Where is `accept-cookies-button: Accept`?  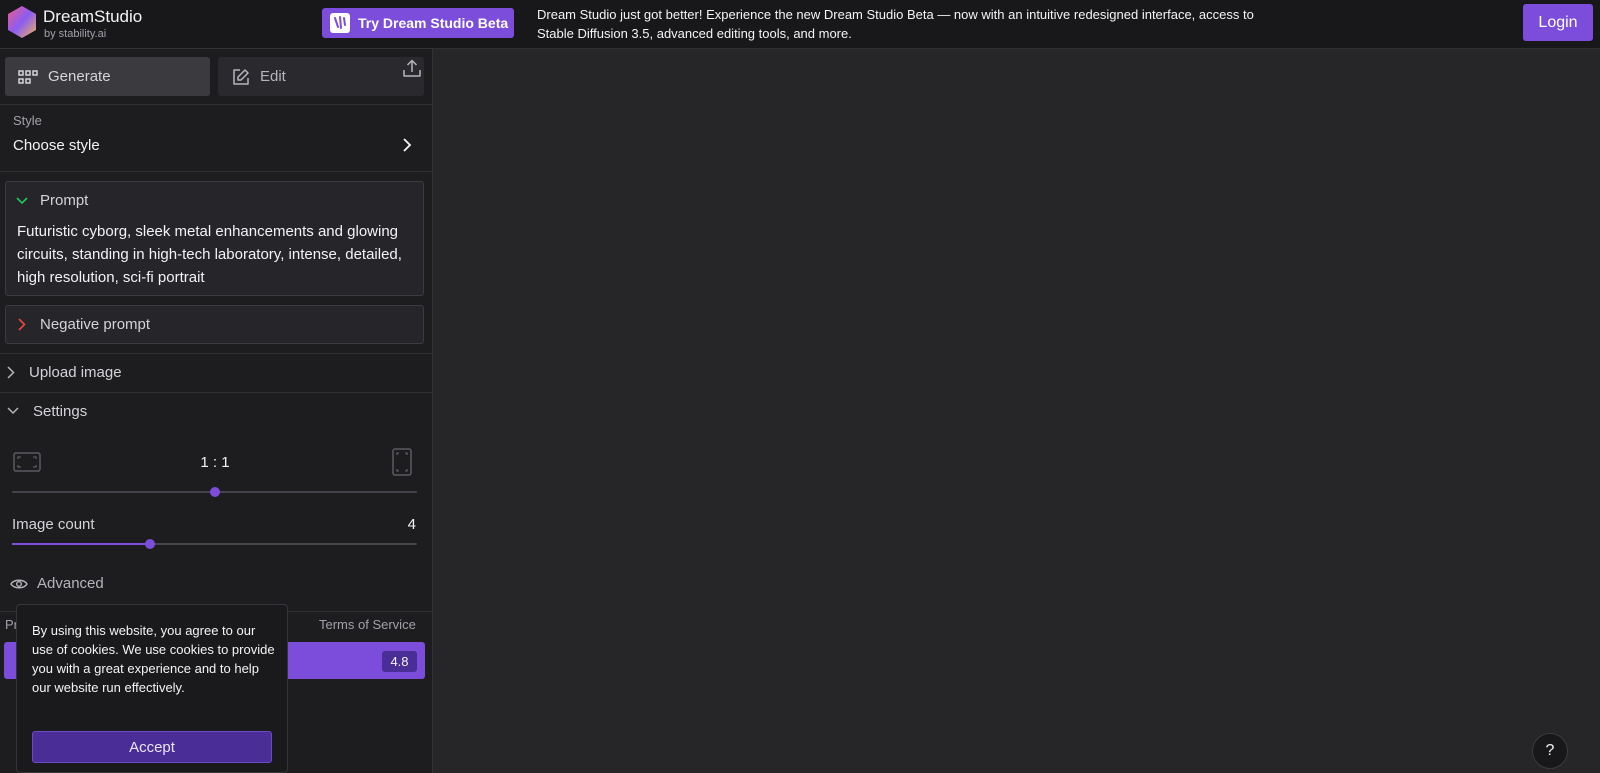 accept-cookies-button: Accept is located at coordinates (152, 747).